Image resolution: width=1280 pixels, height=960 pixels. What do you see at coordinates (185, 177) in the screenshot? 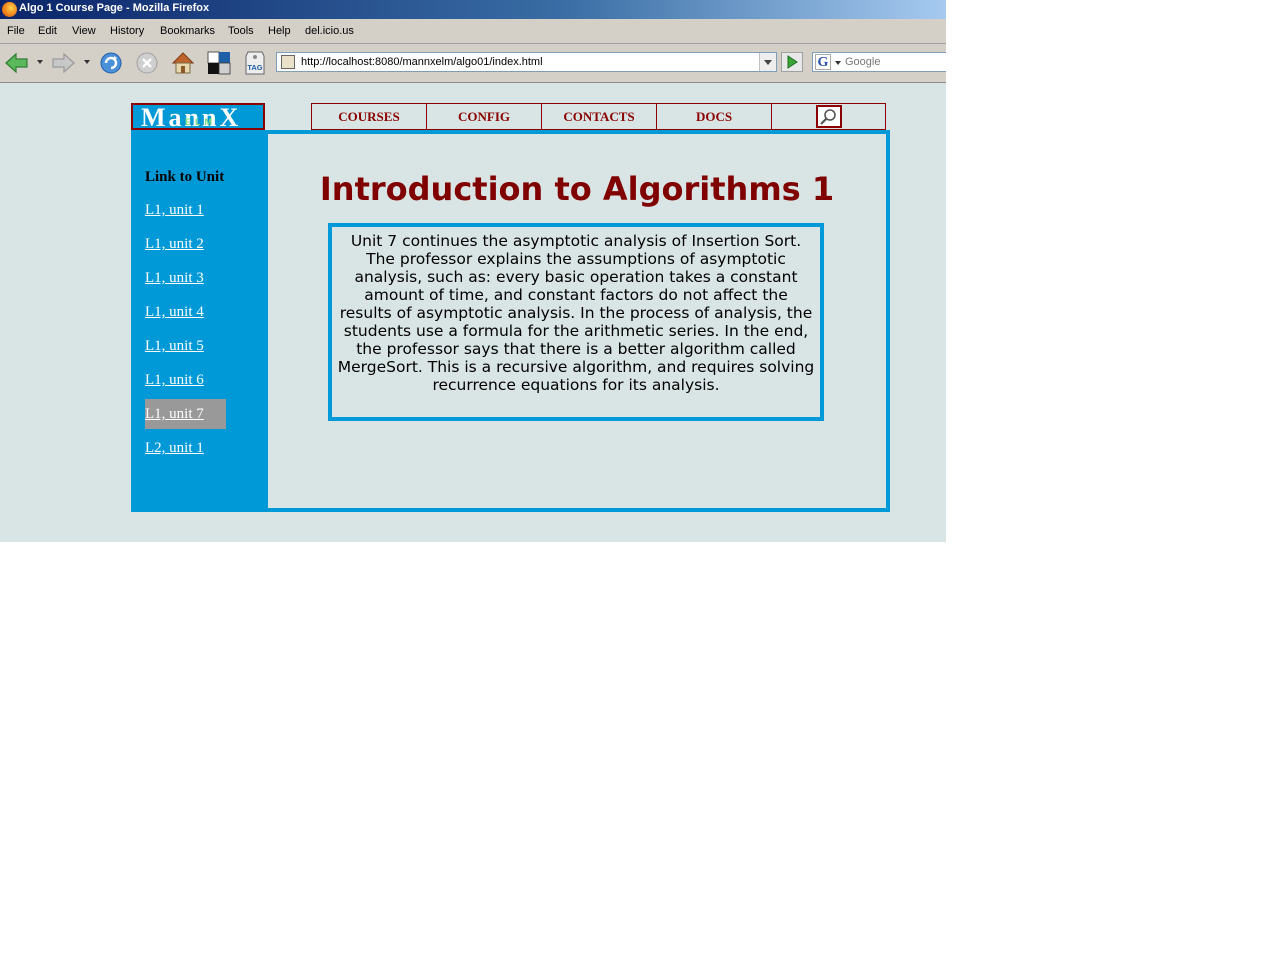
I see `sidebar-heading: Link to Unit` at bounding box center [185, 177].